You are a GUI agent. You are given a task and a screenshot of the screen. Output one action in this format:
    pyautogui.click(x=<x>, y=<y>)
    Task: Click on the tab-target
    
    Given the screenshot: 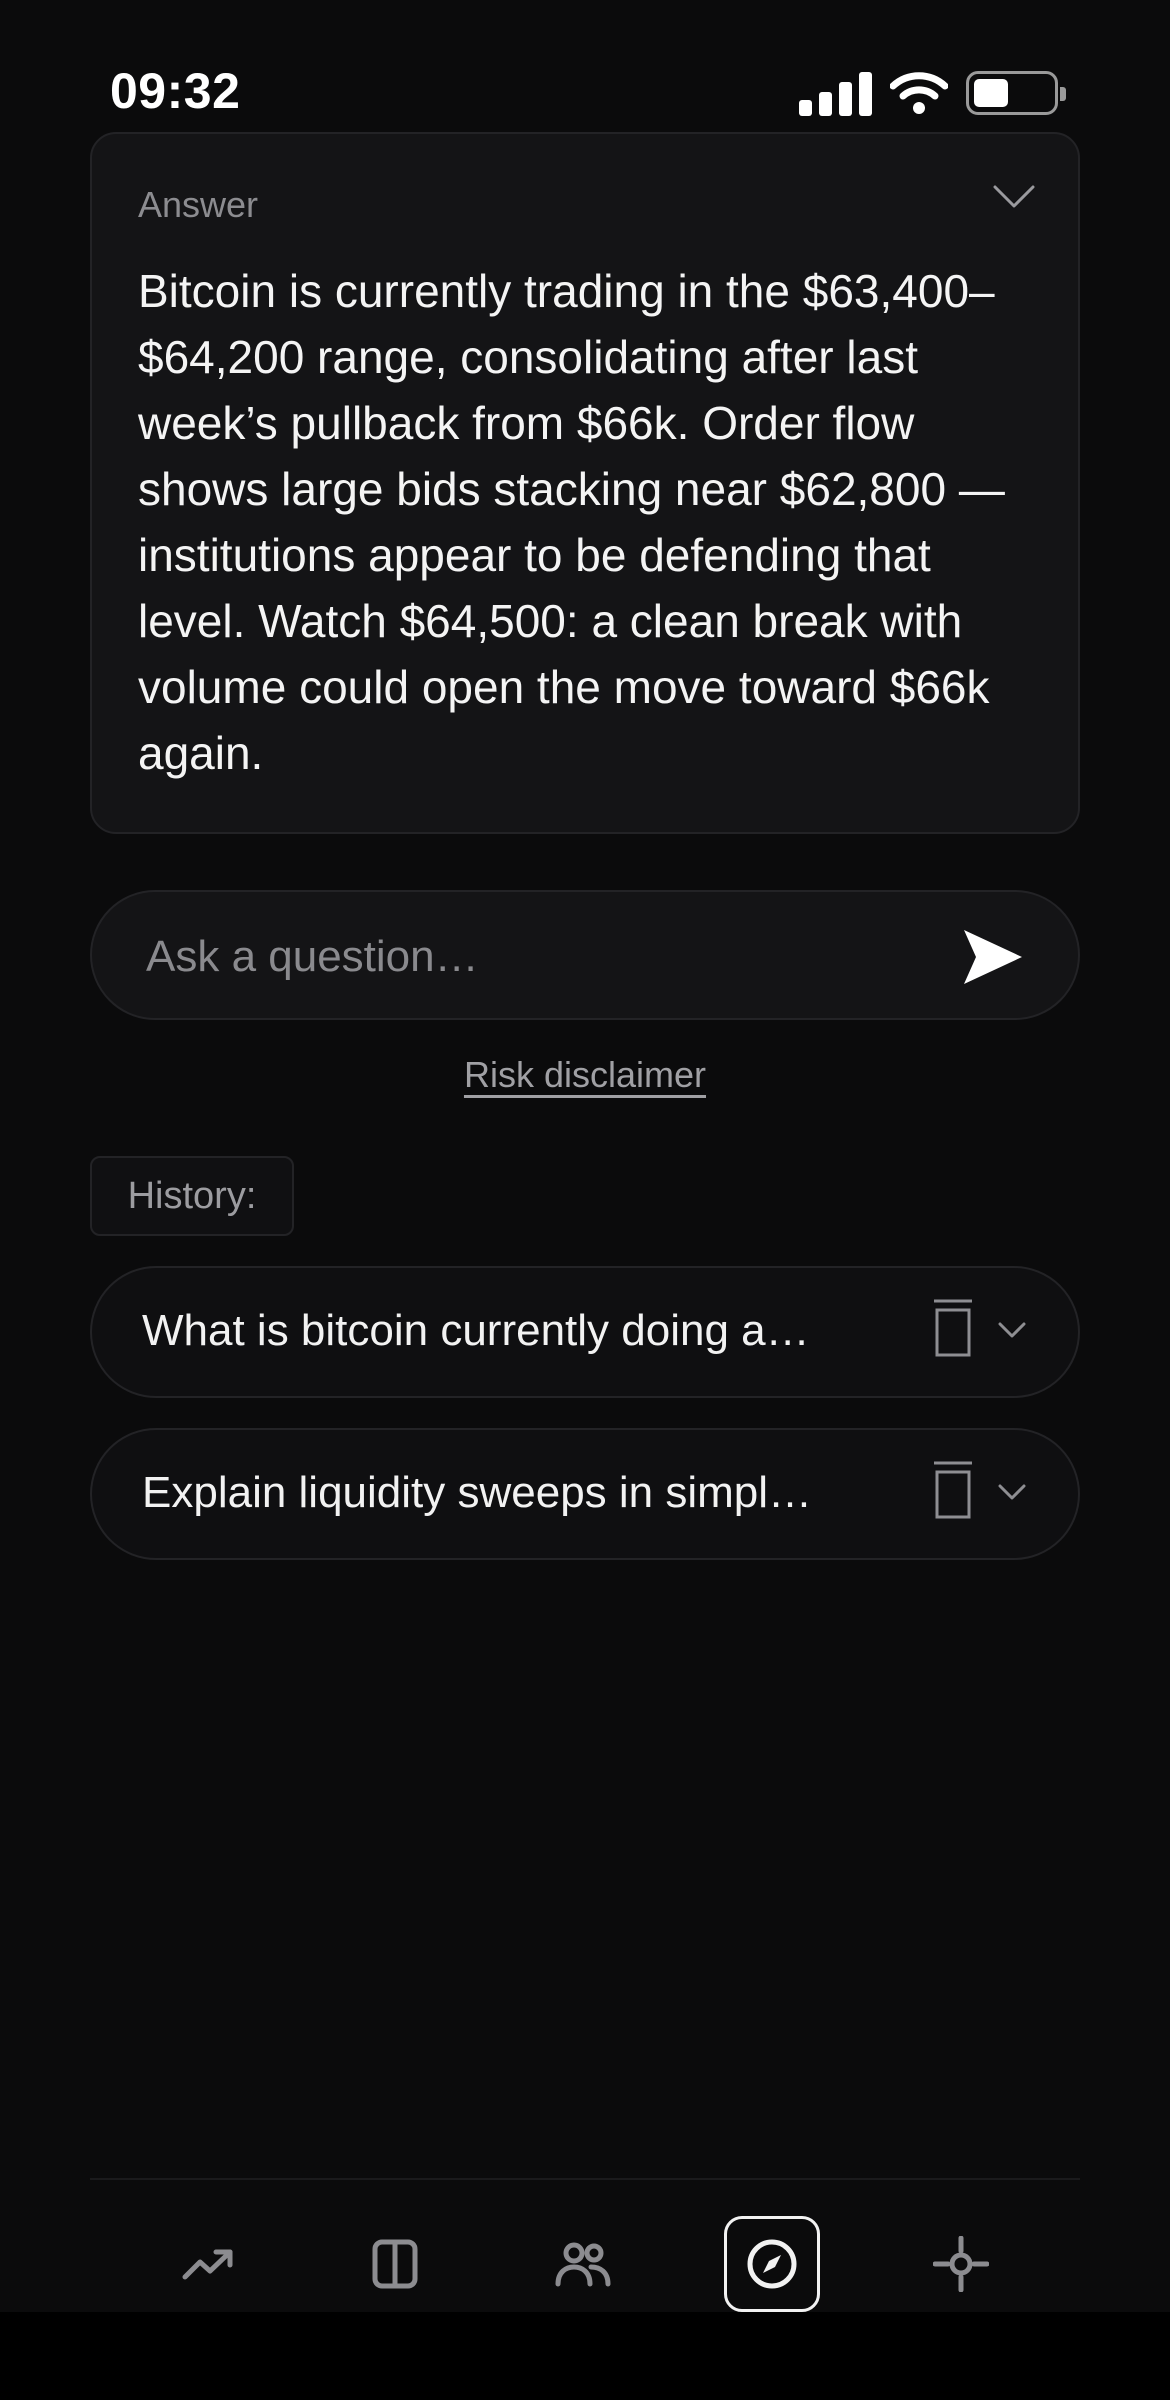 What is the action you would take?
    pyautogui.click(x=961, y=2264)
    